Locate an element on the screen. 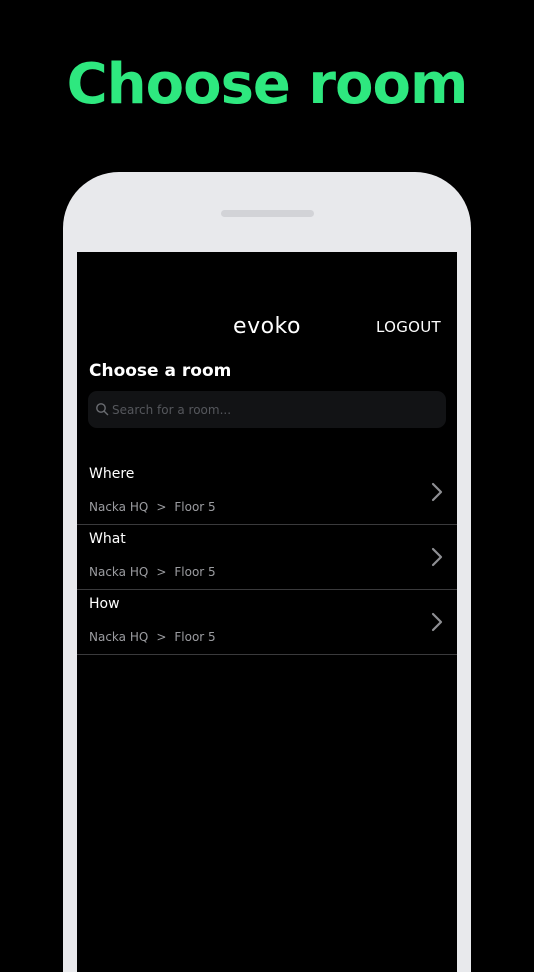 This screenshot has width=534, height=972. app-header: evoko LOGOUT is located at coordinates (267, 327).